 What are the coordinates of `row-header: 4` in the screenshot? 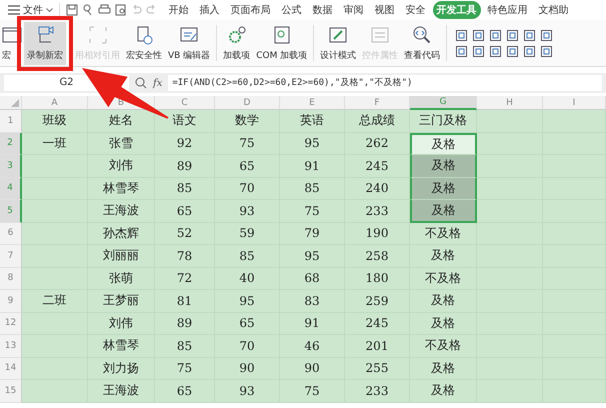 It's located at (11, 189).